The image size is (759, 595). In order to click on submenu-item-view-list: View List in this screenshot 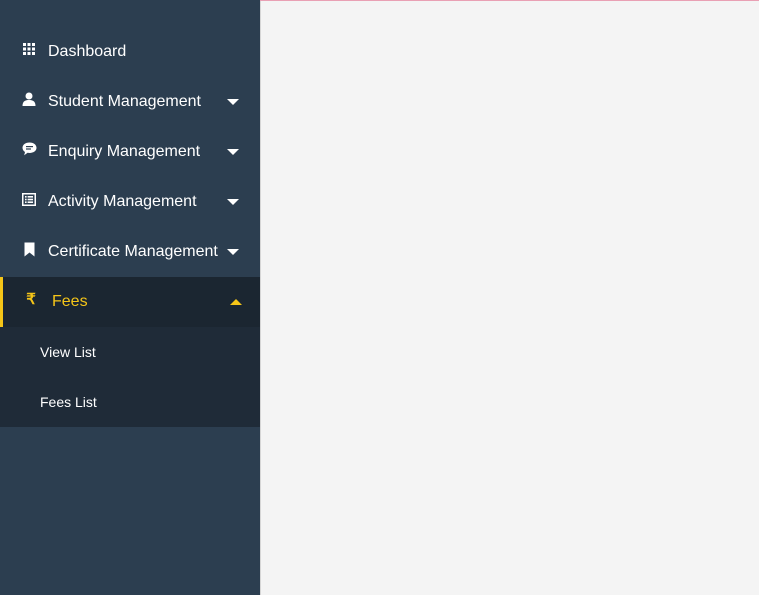, I will do `click(130, 352)`.